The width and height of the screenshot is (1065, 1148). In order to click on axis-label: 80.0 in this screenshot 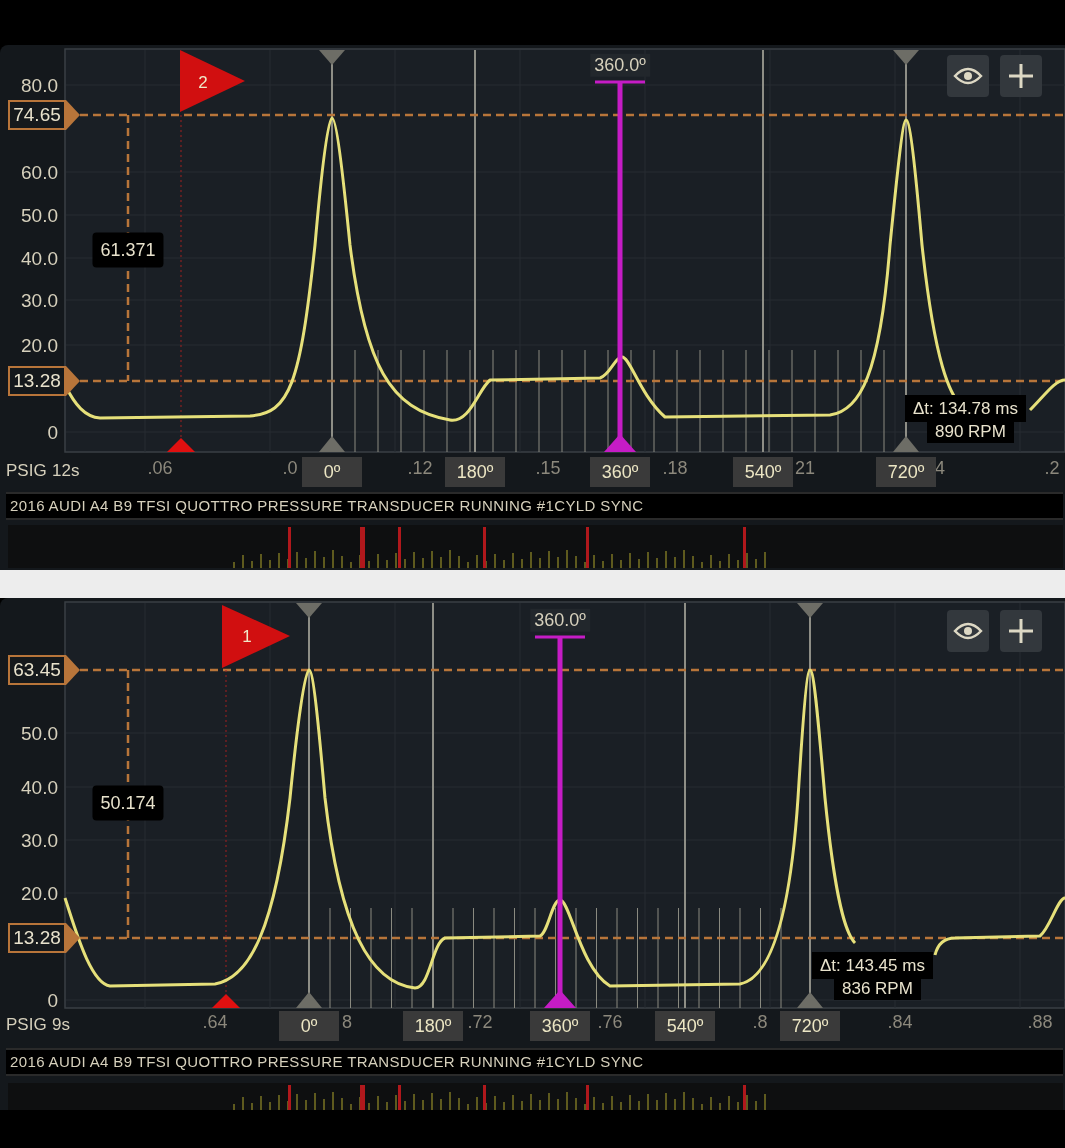, I will do `click(39, 85)`.